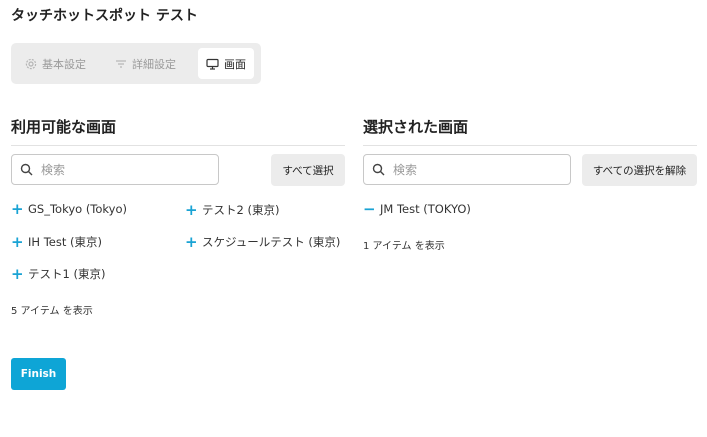  Describe the element at coordinates (154, 64) in the screenshot. I see `tab-label: 詳細設定` at that location.